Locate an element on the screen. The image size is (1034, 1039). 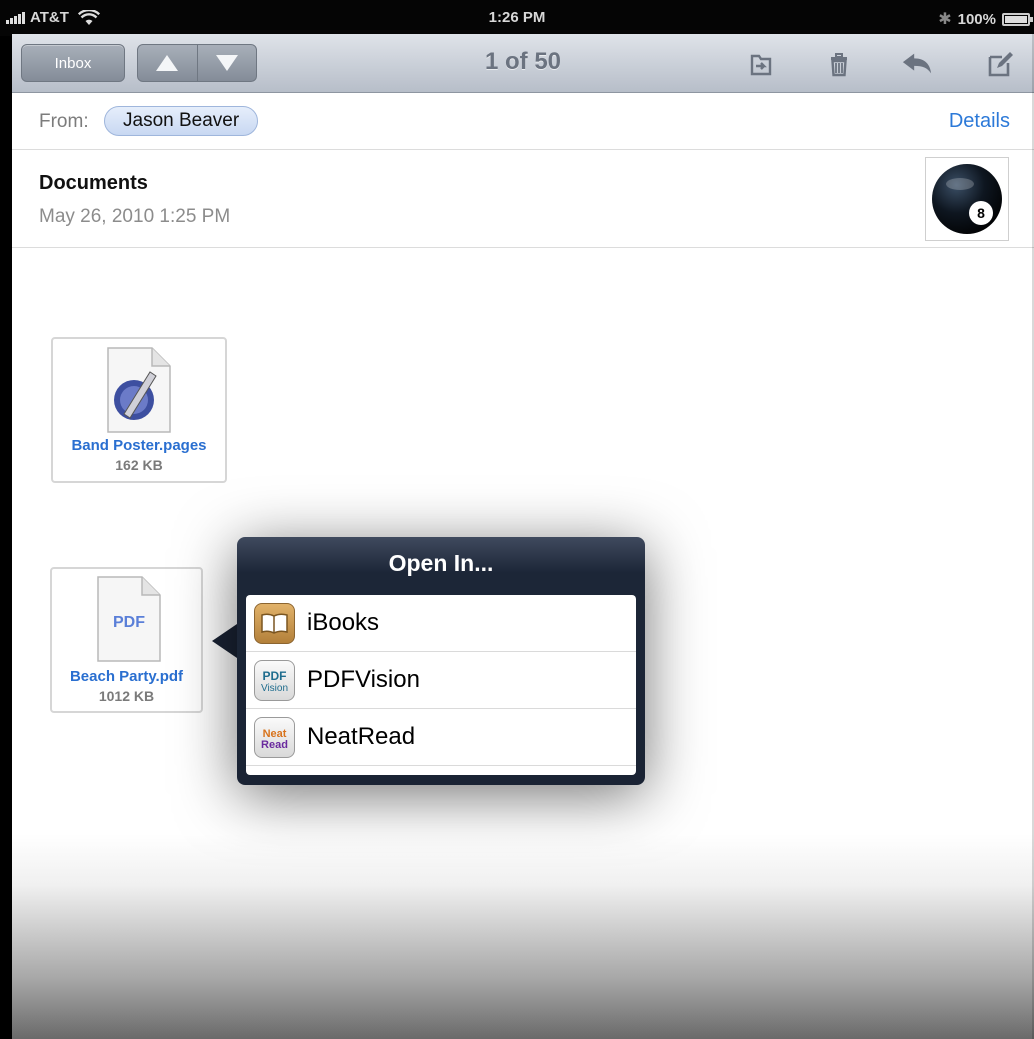
status-time: 1:26 PM is located at coordinates (517, 17).